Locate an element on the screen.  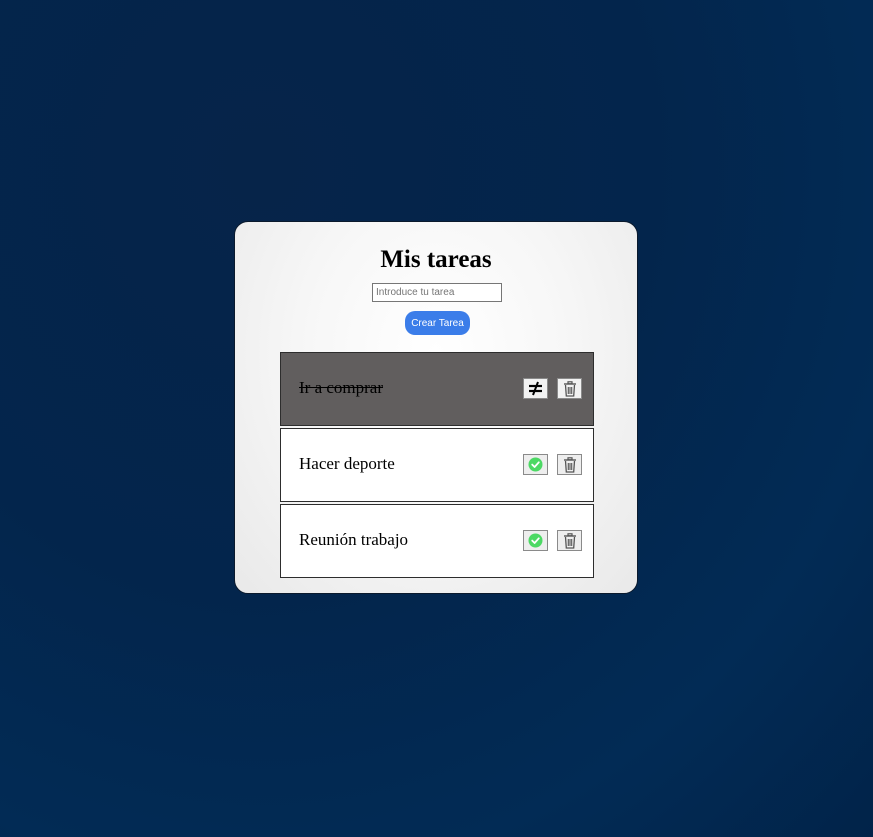
not-equal-icon is located at coordinates (535, 388).